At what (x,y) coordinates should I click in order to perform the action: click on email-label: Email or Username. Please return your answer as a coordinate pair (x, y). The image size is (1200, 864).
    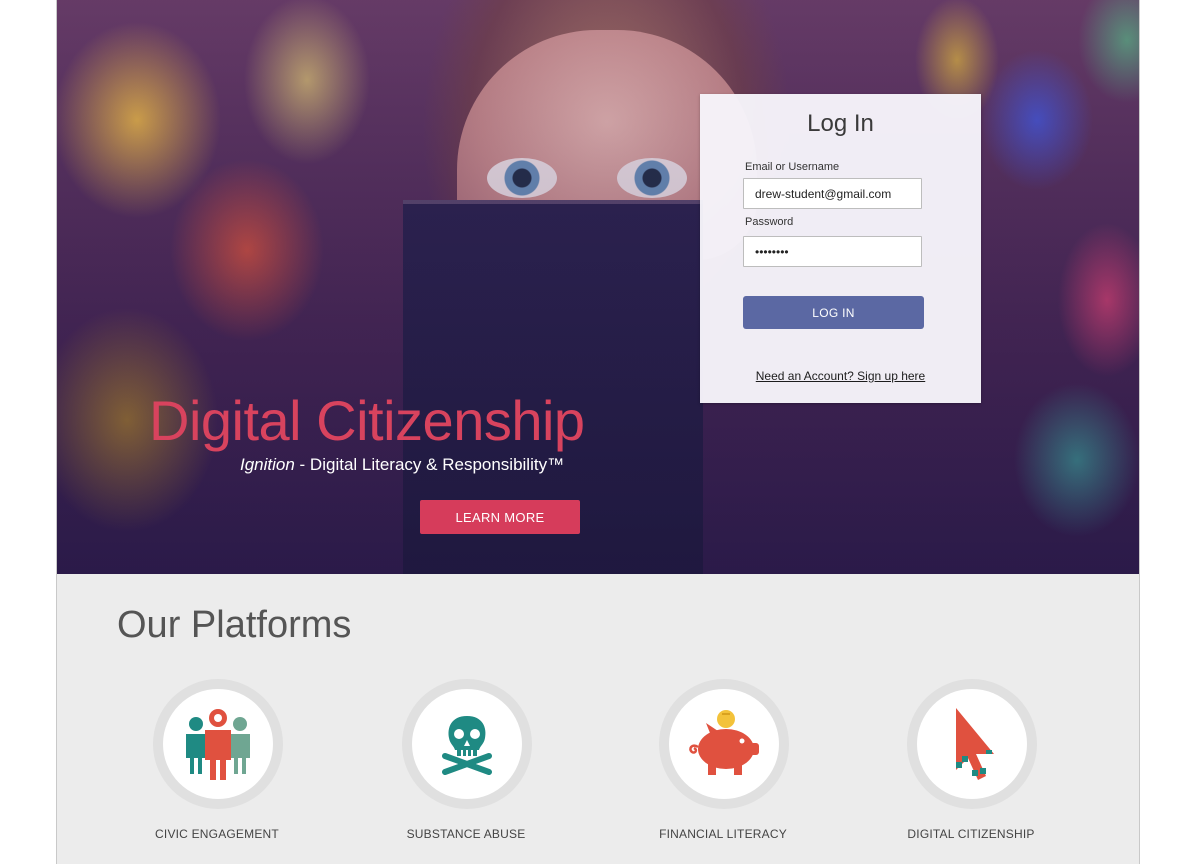
    Looking at the image, I should click on (792, 167).